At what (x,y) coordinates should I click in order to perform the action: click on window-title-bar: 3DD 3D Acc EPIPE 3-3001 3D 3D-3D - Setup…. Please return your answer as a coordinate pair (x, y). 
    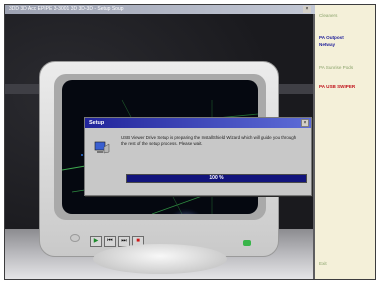
    Looking at the image, I should click on (160, 9).